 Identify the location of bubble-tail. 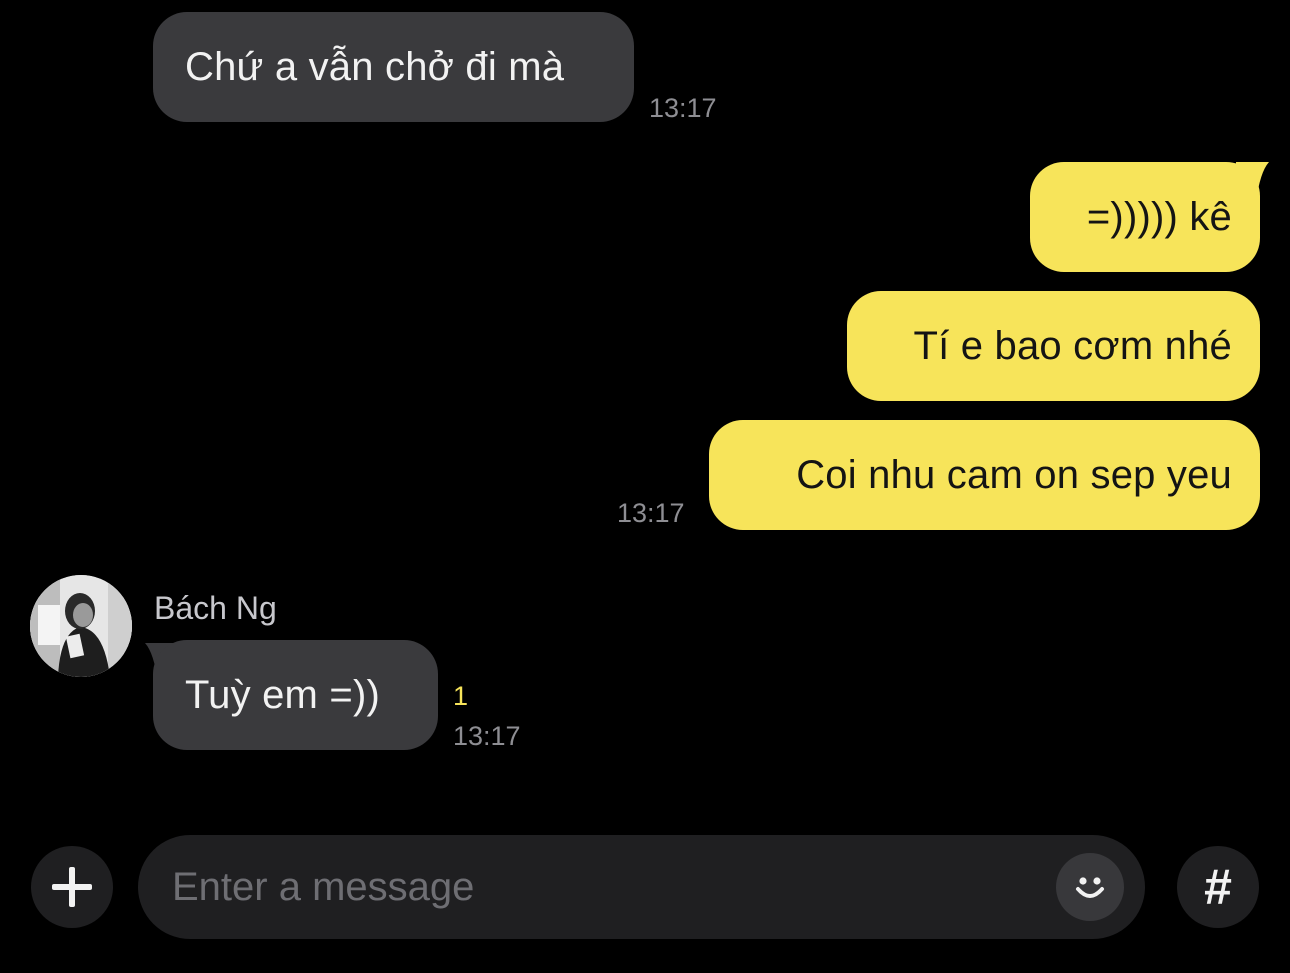
(1252, 182).